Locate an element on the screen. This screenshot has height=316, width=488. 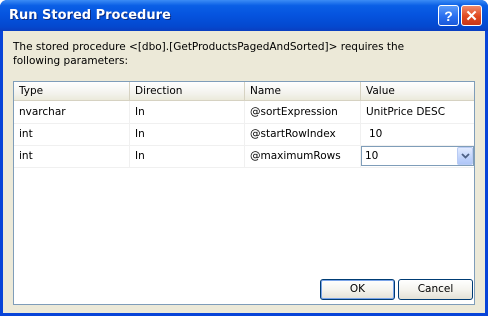
close-button: ✕ is located at coordinates (471, 15).